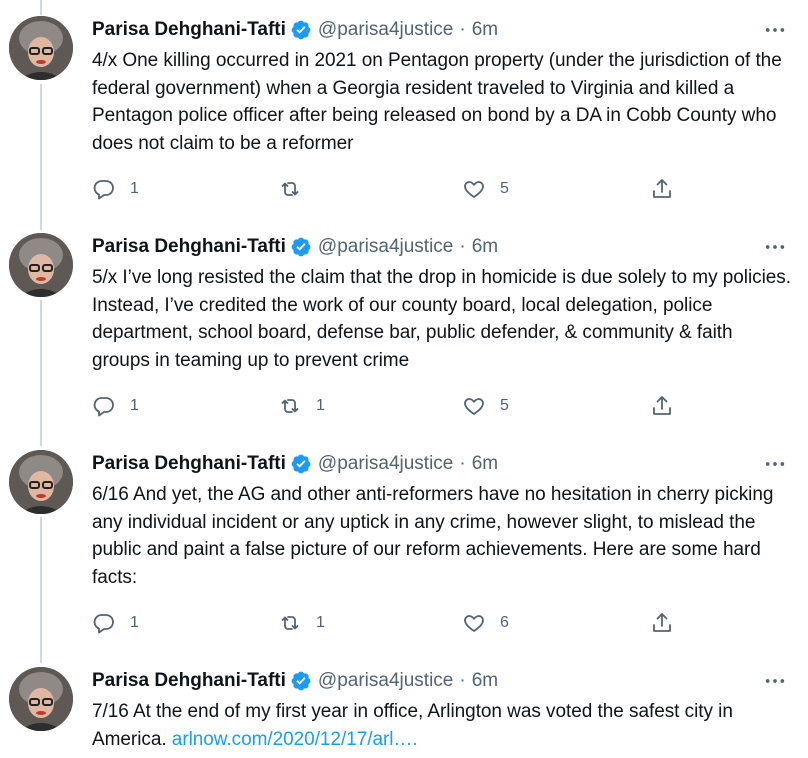 Image resolution: width=808 pixels, height=758 pixels. I want to click on thread-connector, so click(41, 7).